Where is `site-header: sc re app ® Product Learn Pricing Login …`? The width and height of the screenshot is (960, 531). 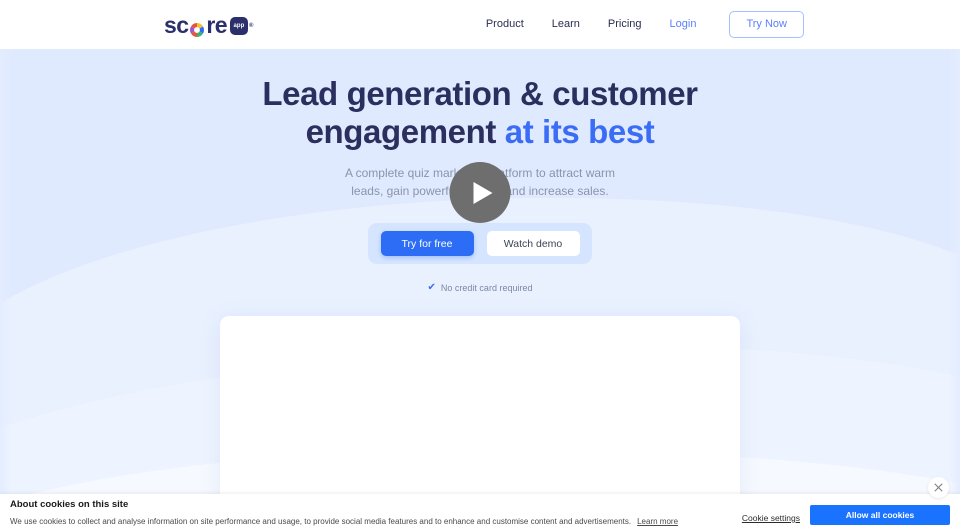 site-header: sc re app ® Product Learn Pricing Login … is located at coordinates (480, 24).